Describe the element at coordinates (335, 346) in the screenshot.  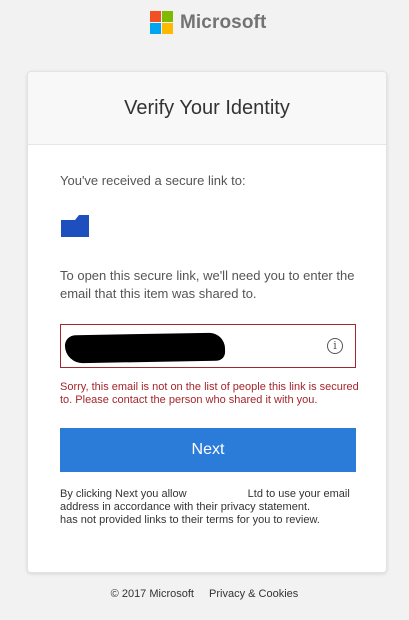
I see `info-icon: i` at that location.